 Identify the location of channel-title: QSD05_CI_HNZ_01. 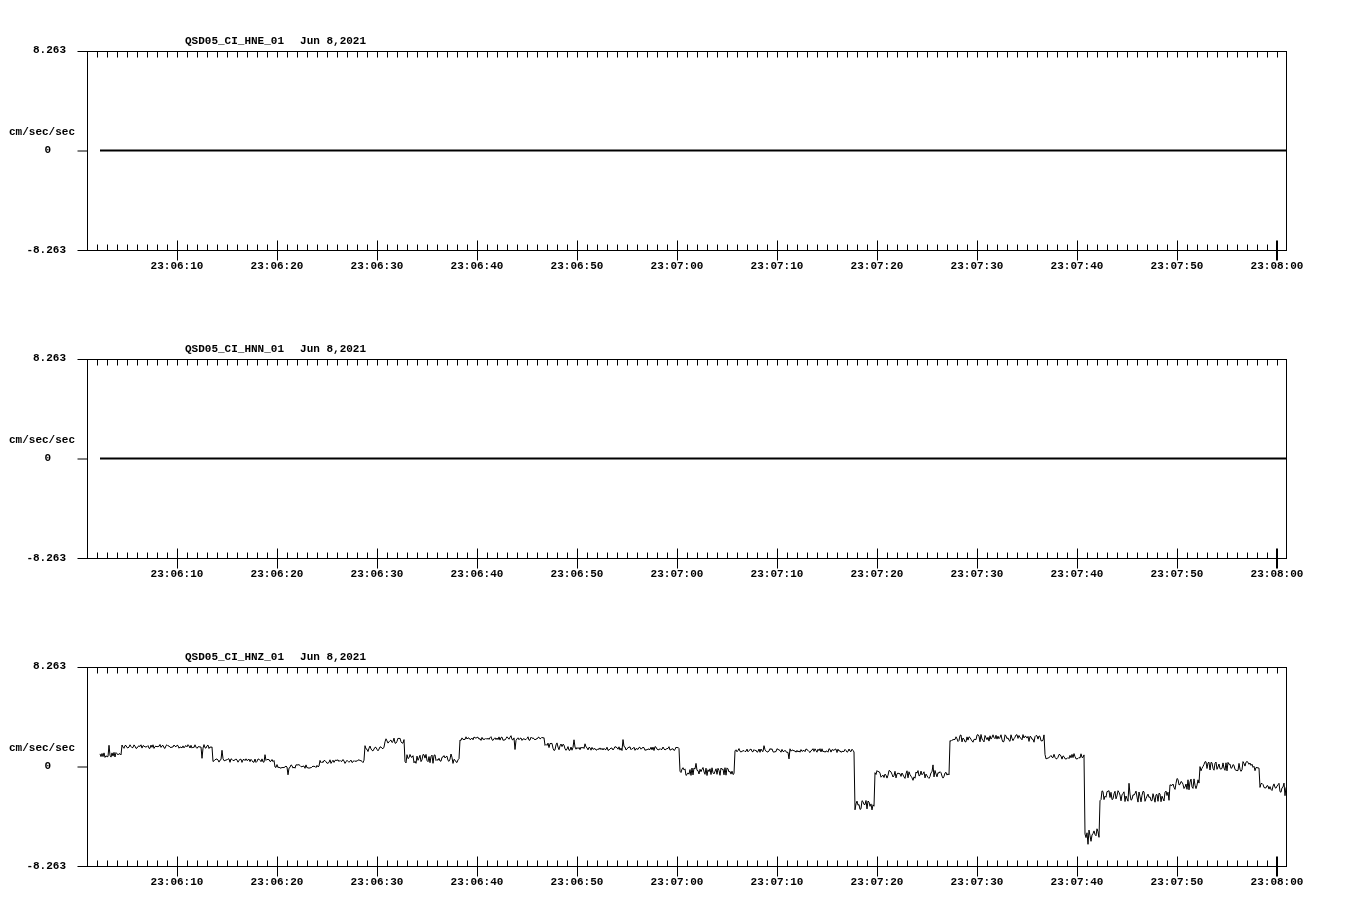
(235, 658).